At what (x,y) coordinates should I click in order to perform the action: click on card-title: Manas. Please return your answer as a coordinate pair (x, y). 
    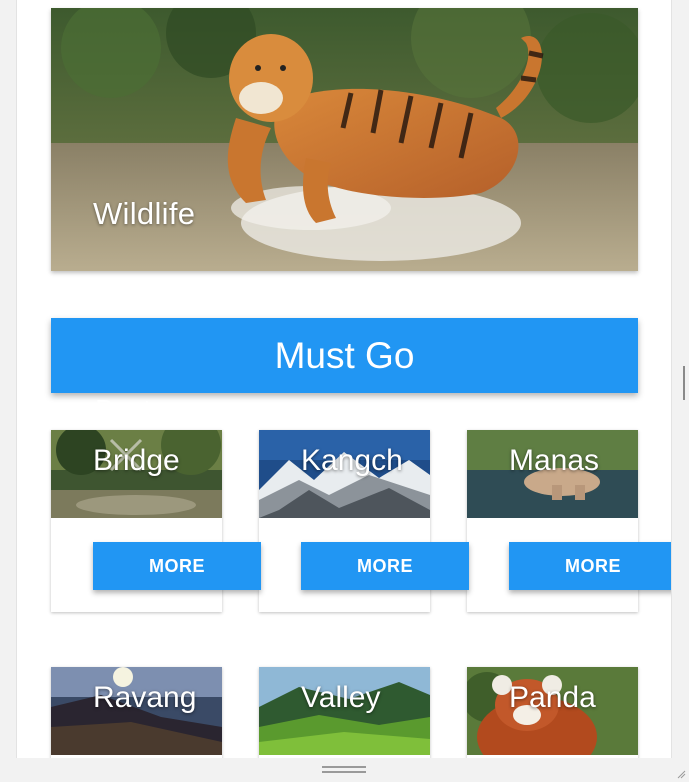
    Looking at the image, I should click on (554, 460).